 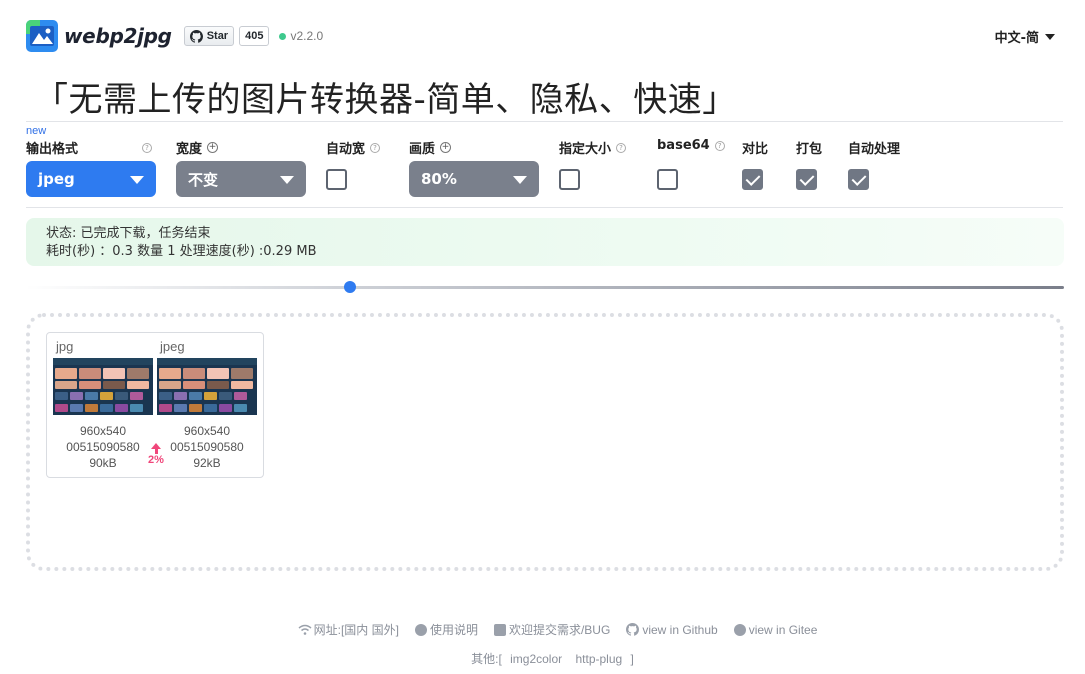 What do you see at coordinates (189, 149) in the screenshot?
I see `width-label: 宽度` at bounding box center [189, 149].